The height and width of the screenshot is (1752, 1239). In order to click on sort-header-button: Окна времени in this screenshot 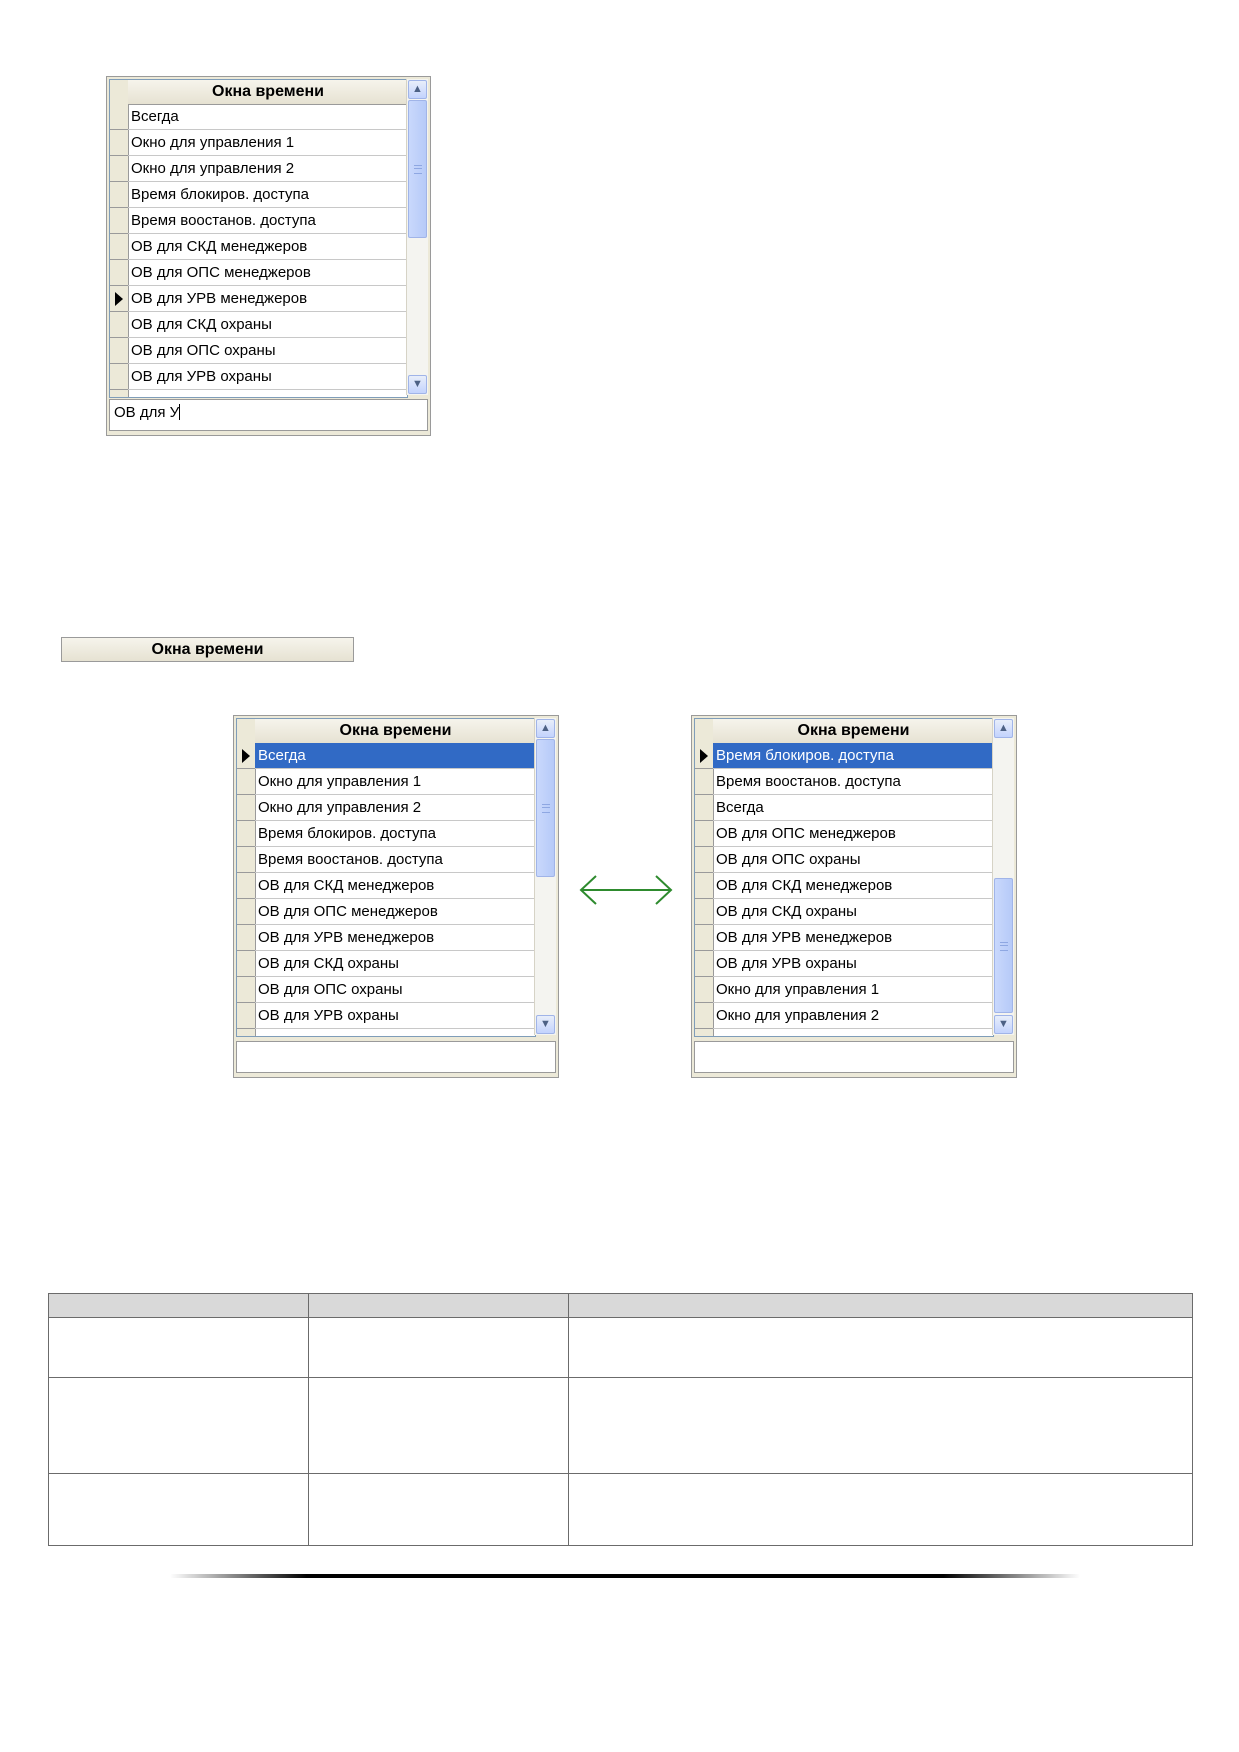, I will do `click(207, 649)`.